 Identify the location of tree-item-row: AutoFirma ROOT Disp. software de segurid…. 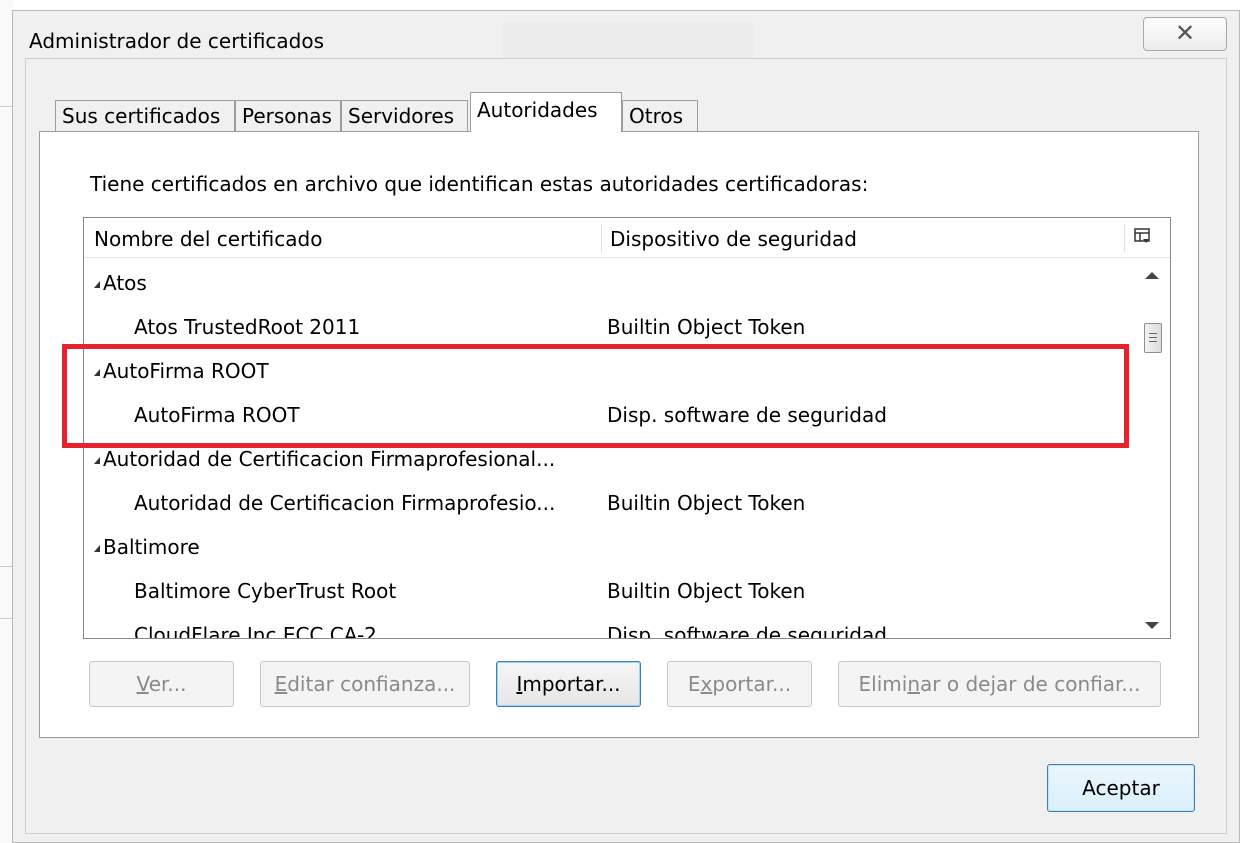
(604, 415).